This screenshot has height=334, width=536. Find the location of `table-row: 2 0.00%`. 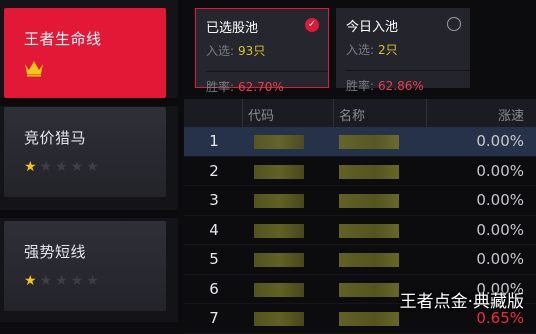

table-row: 2 0.00% is located at coordinates (360, 171).